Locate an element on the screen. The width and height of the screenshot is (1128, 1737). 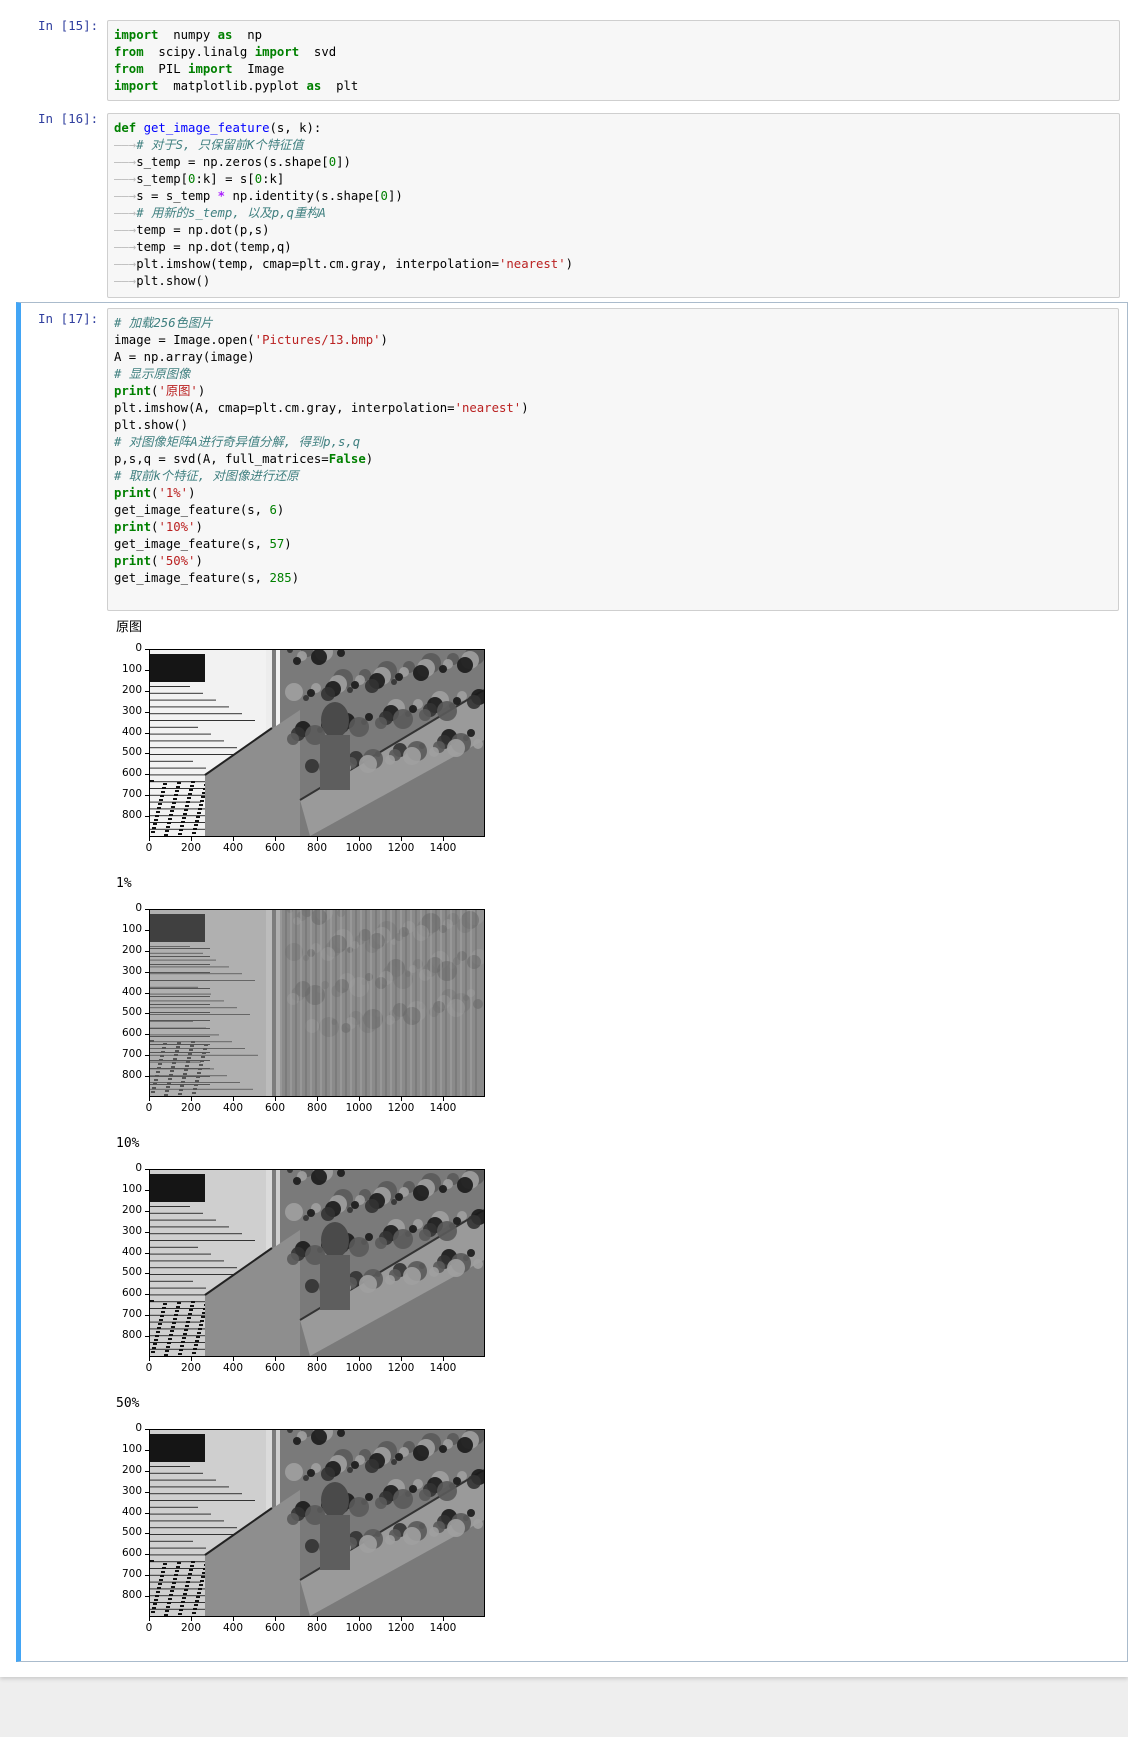
code-token: plt is located at coordinates (340, 86).